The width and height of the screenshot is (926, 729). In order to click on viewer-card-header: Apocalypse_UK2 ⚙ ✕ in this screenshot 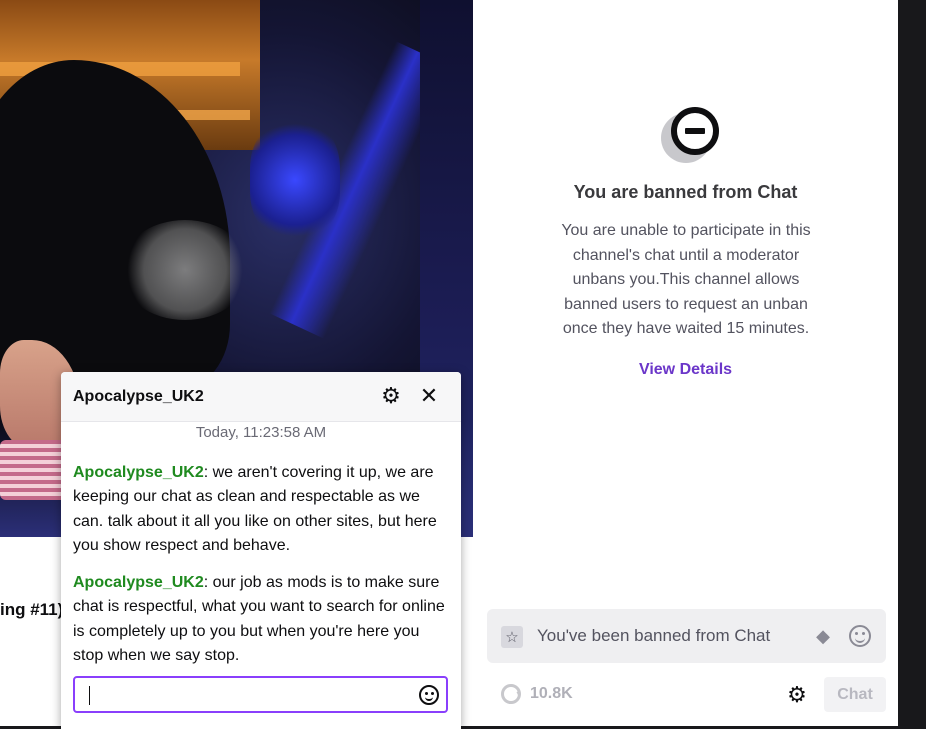, I will do `click(261, 397)`.